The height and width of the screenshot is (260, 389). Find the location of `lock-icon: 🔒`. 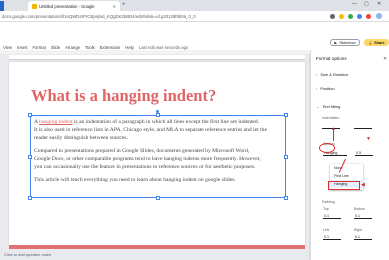

lock-icon: 🔒 is located at coordinates (371, 43).